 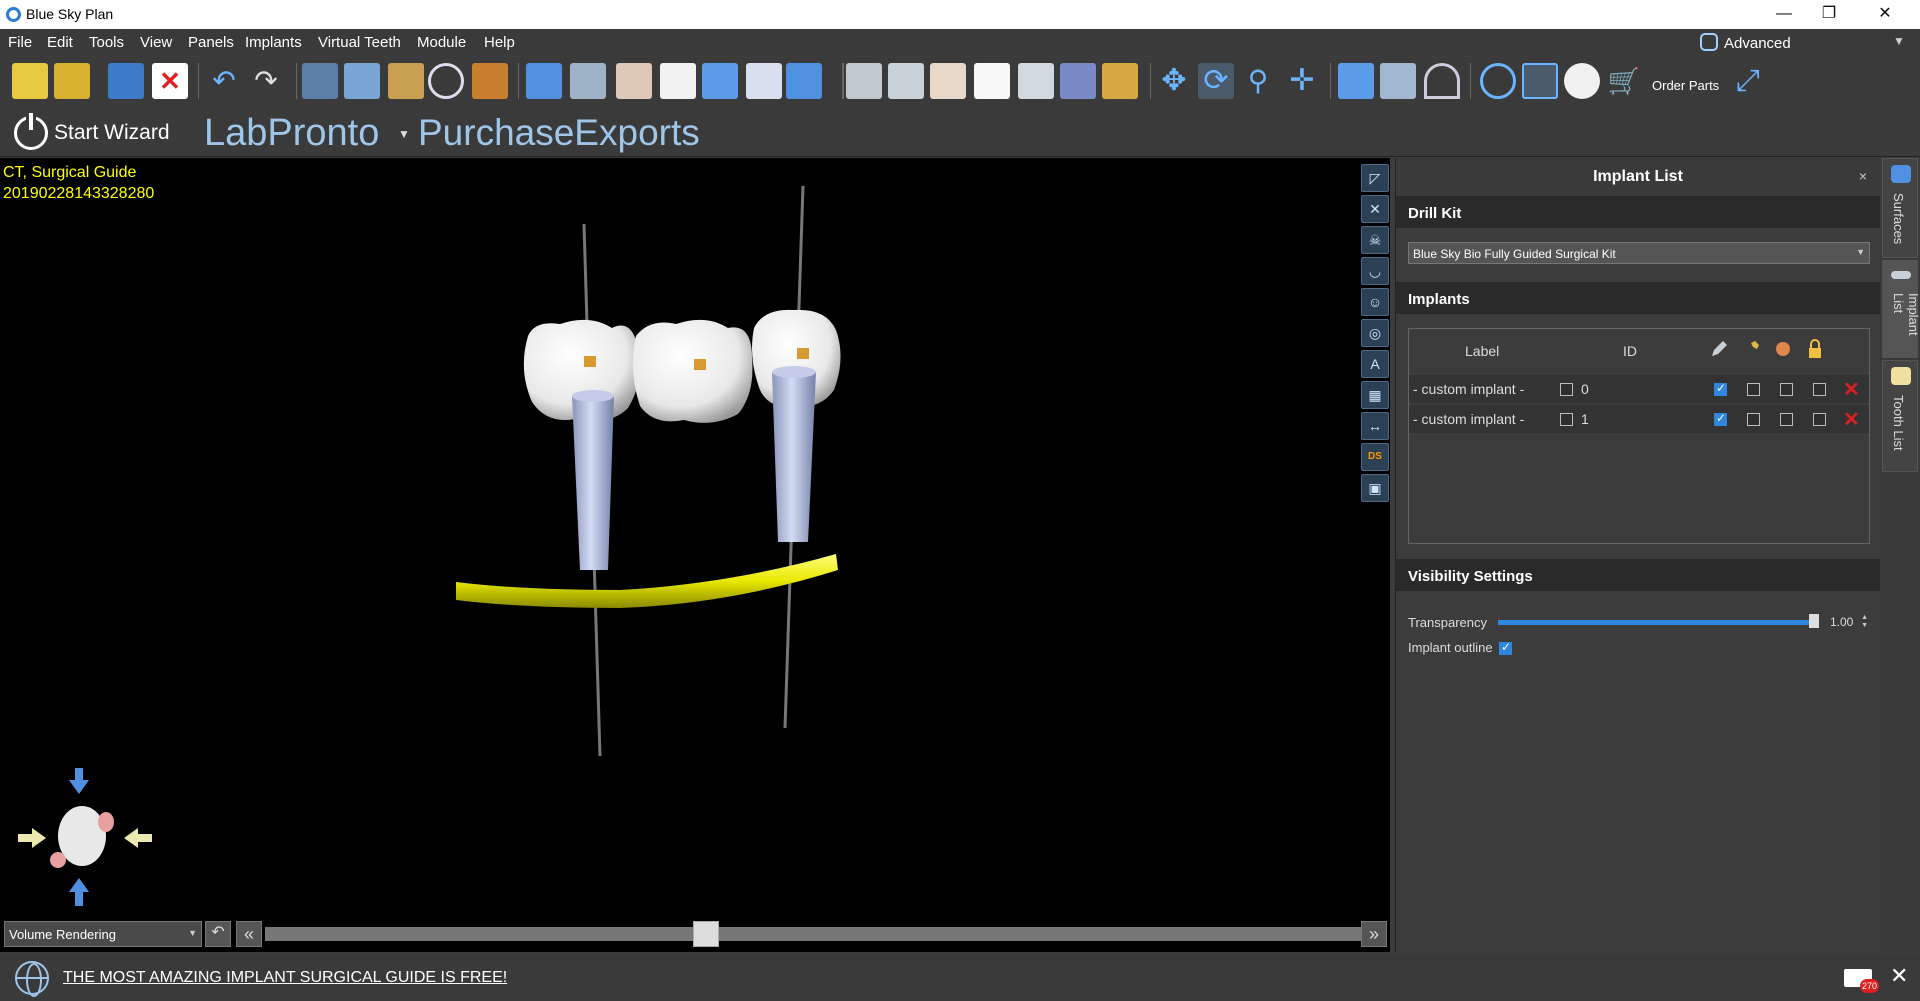 I want to click on orientation-widget, so click(x=85, y=838).